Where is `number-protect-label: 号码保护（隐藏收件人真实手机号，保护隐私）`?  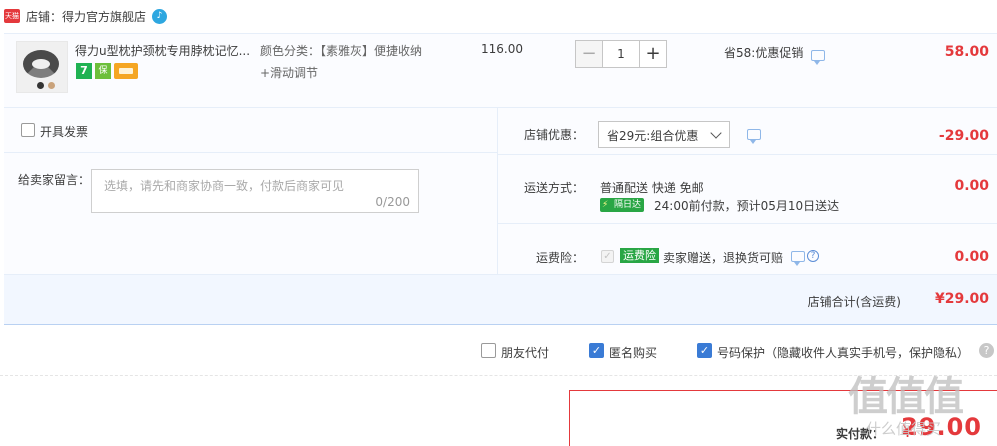
number-protect-label: 号码保护（隐藏收件人真实手机号，保护隐私） is located at coordinates (843, 352).